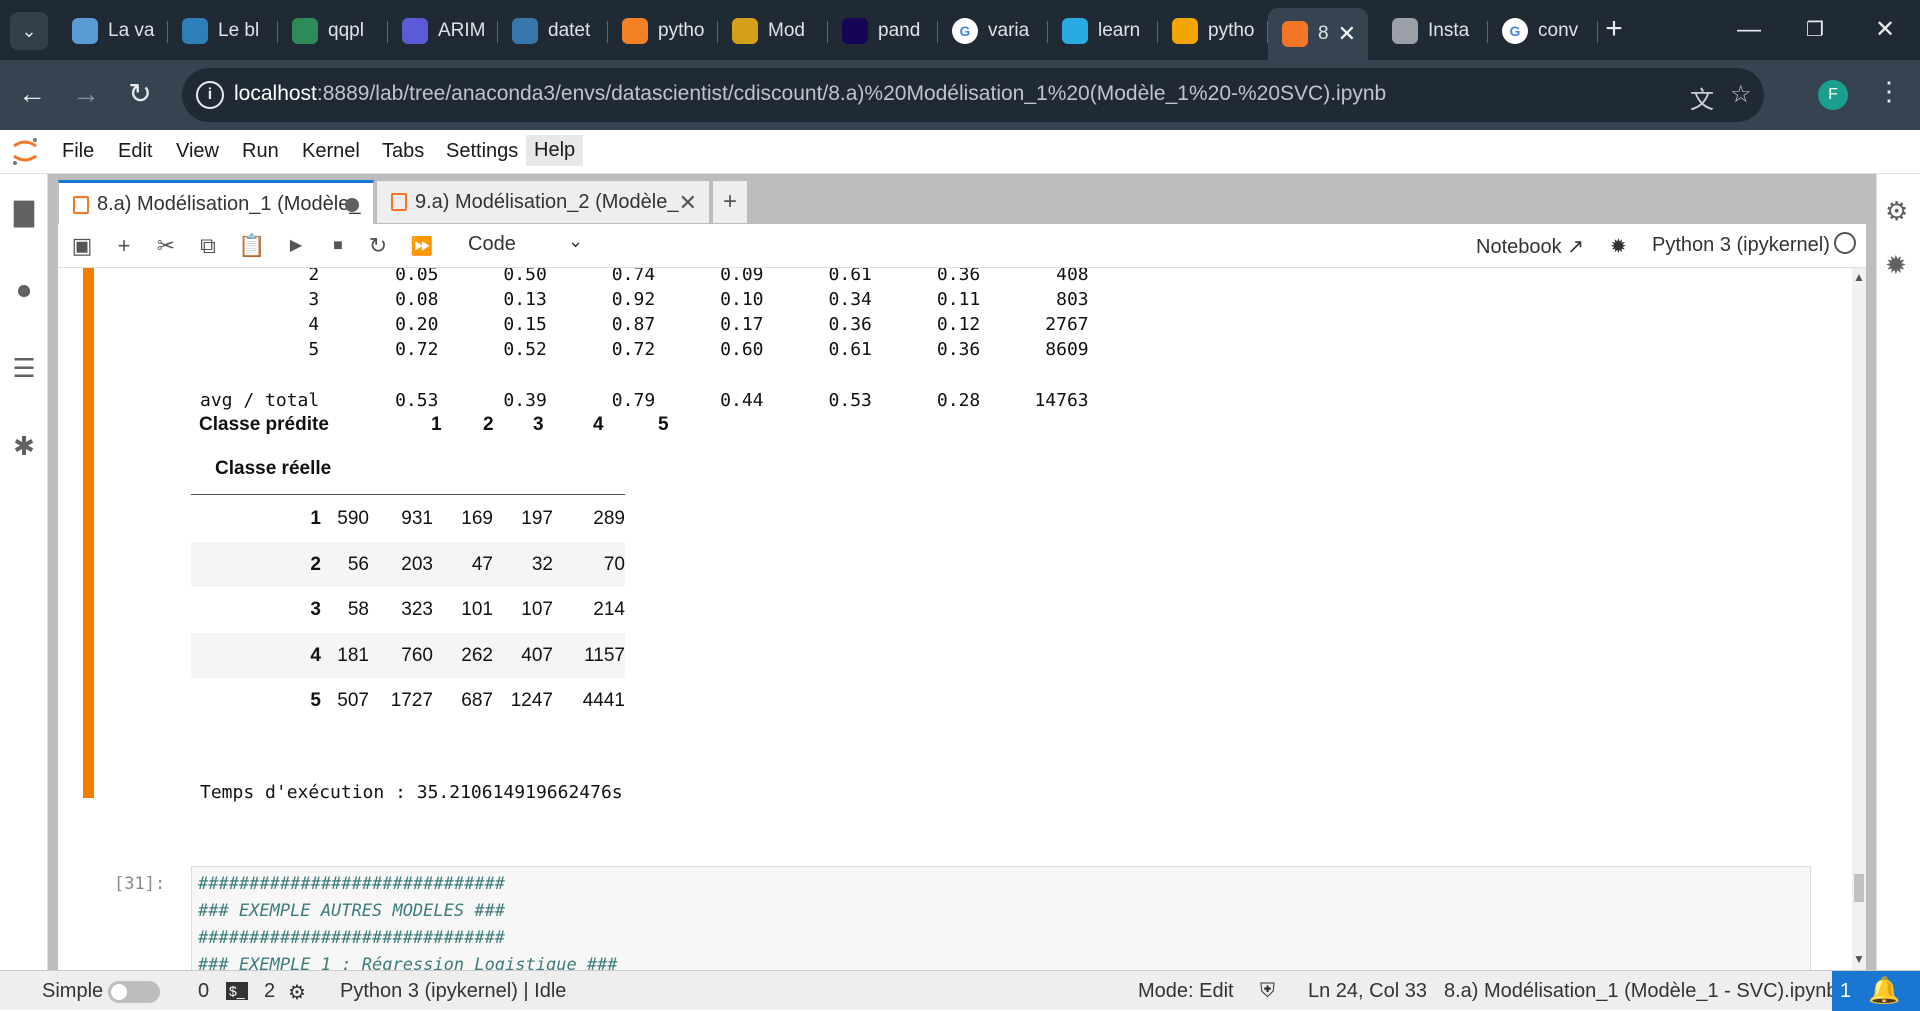 Image resolution: width=1920 pixels, height=1011 pixels. Describe the element at coordinates (166, 246) in the screenshot. I see `cut-icon: ✂` at that location.